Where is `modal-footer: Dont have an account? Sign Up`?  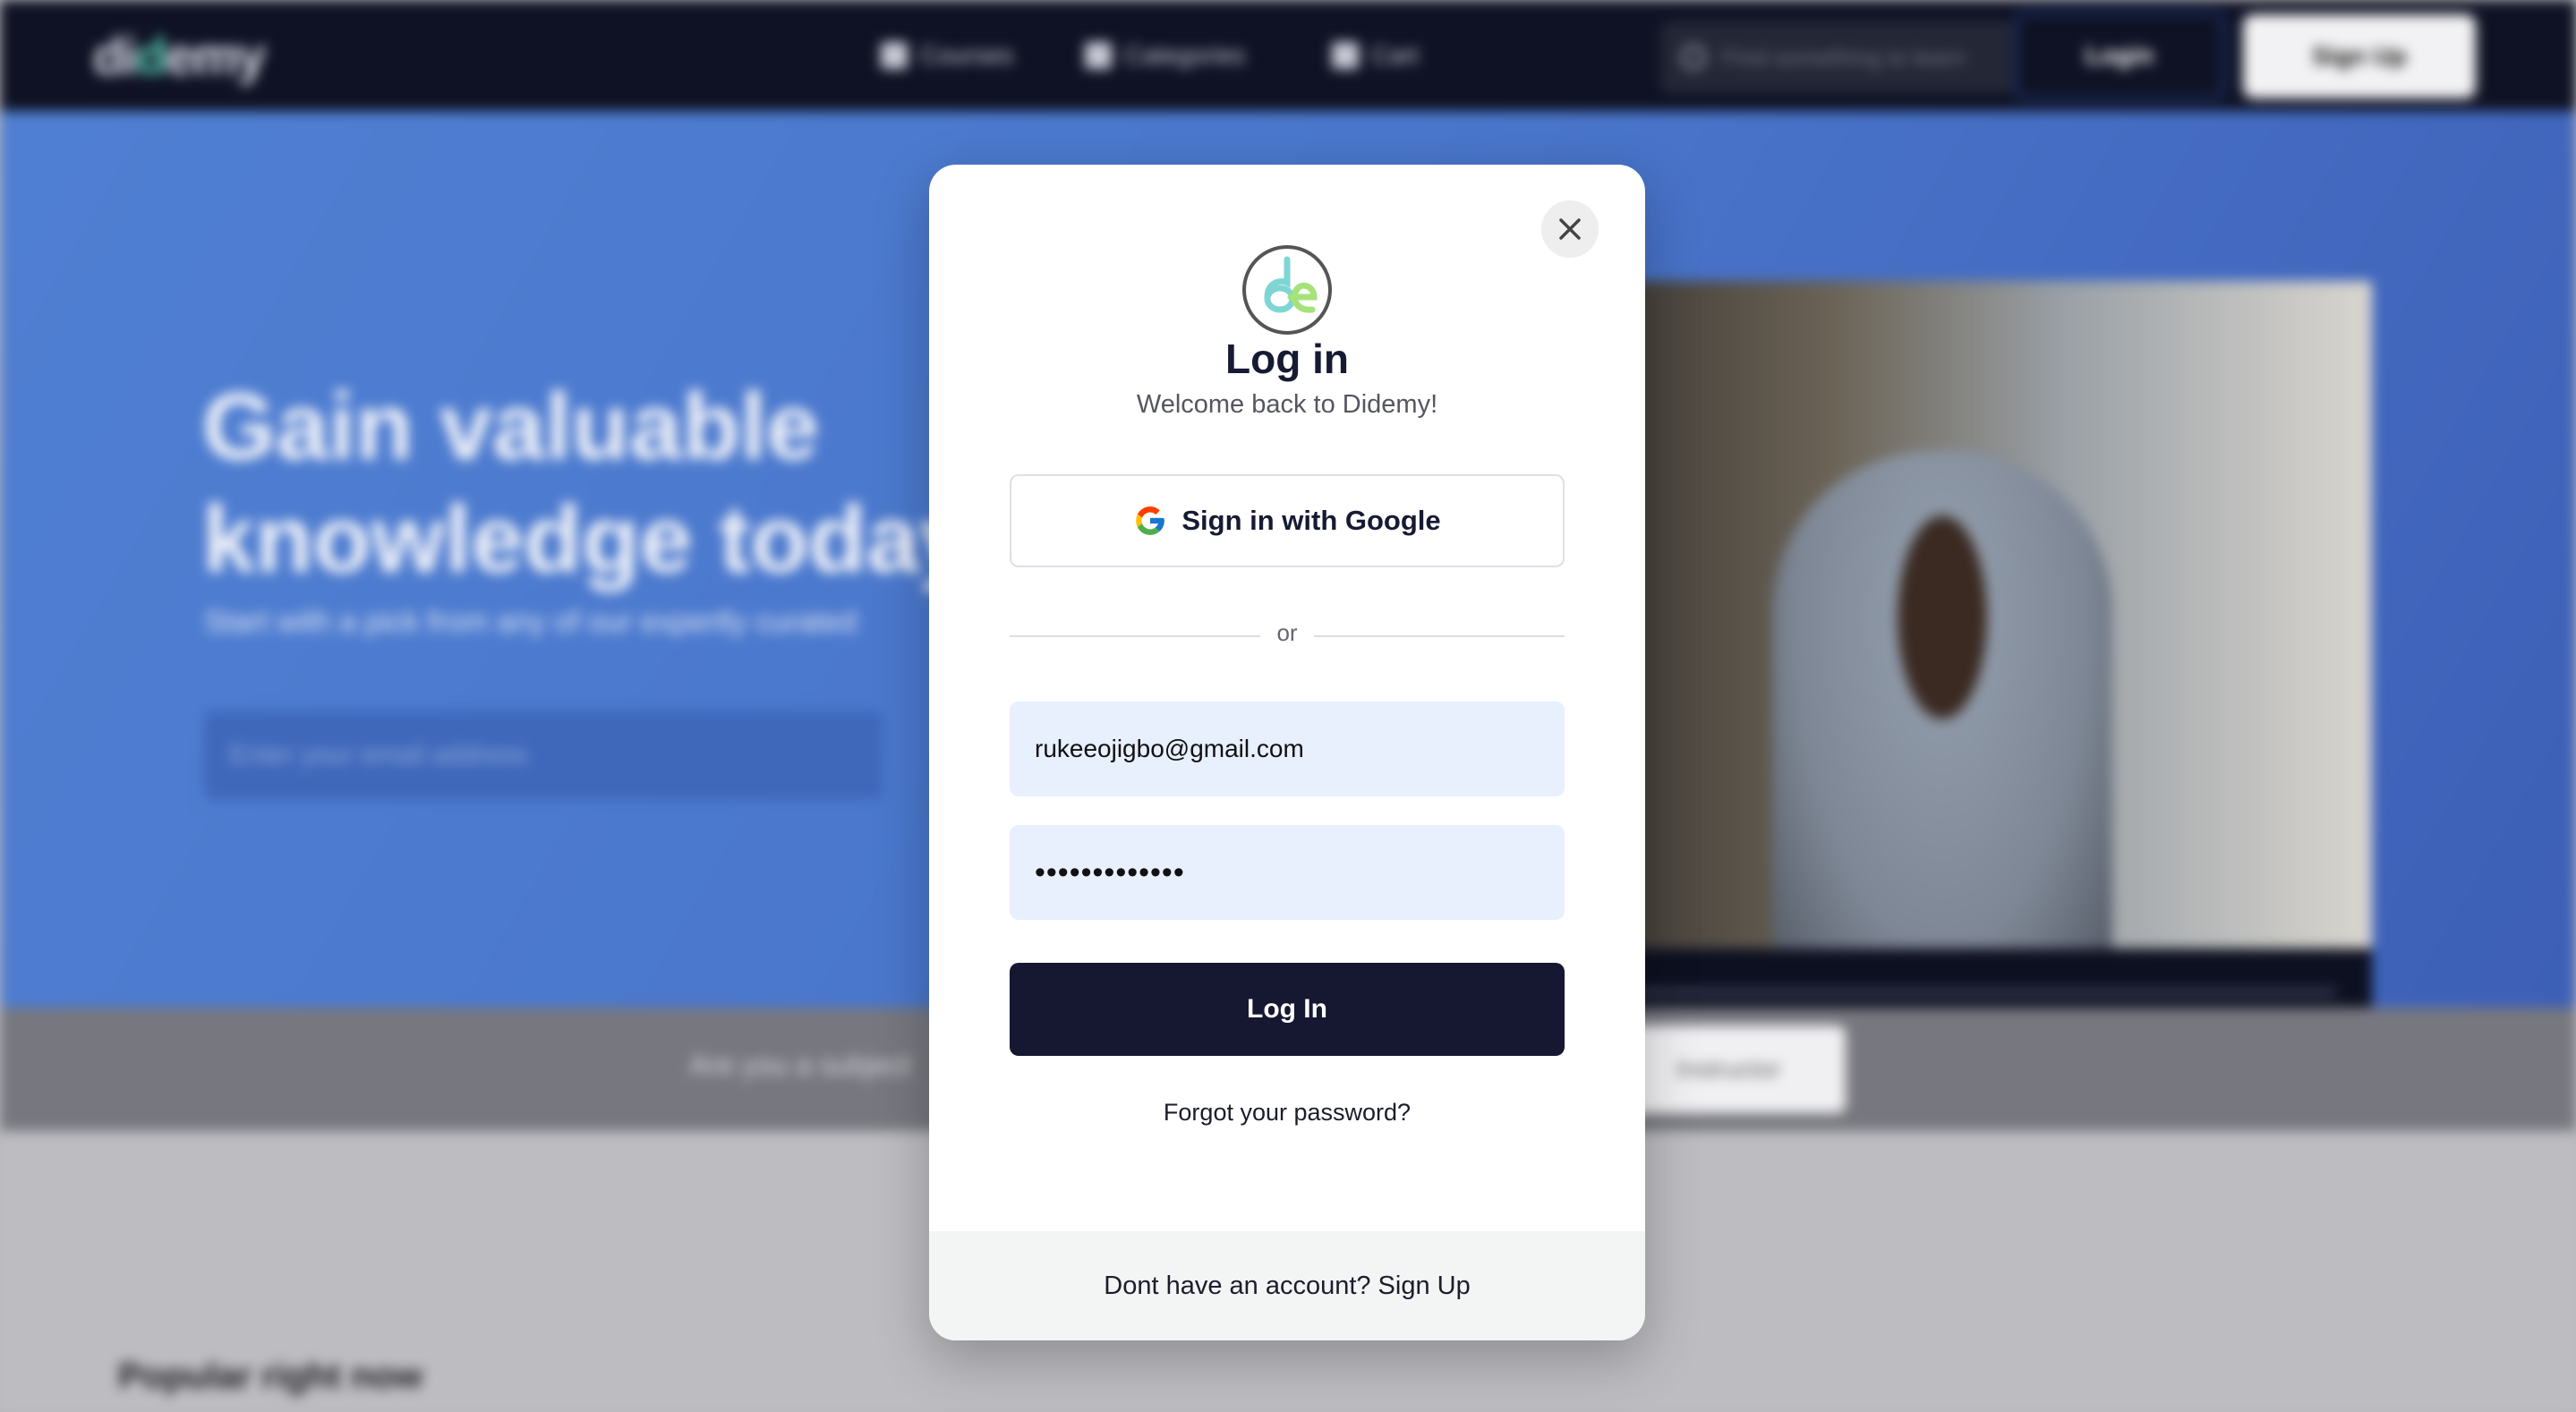
modal-footer: Dont have an account? Sign Up is located at coordinates (1287, 1285).